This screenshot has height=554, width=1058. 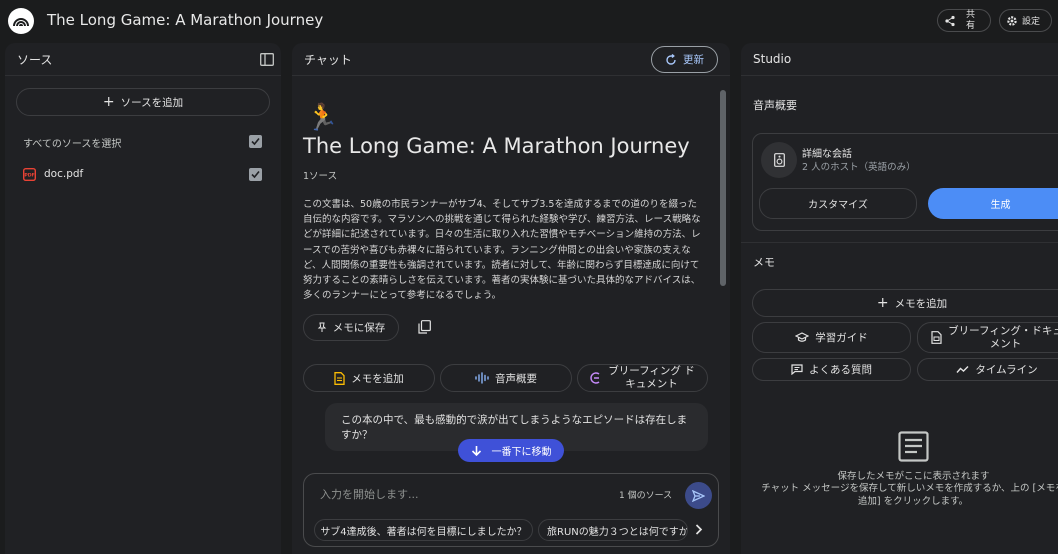 I want to click on pin-icon, so click(x=322, y=327).